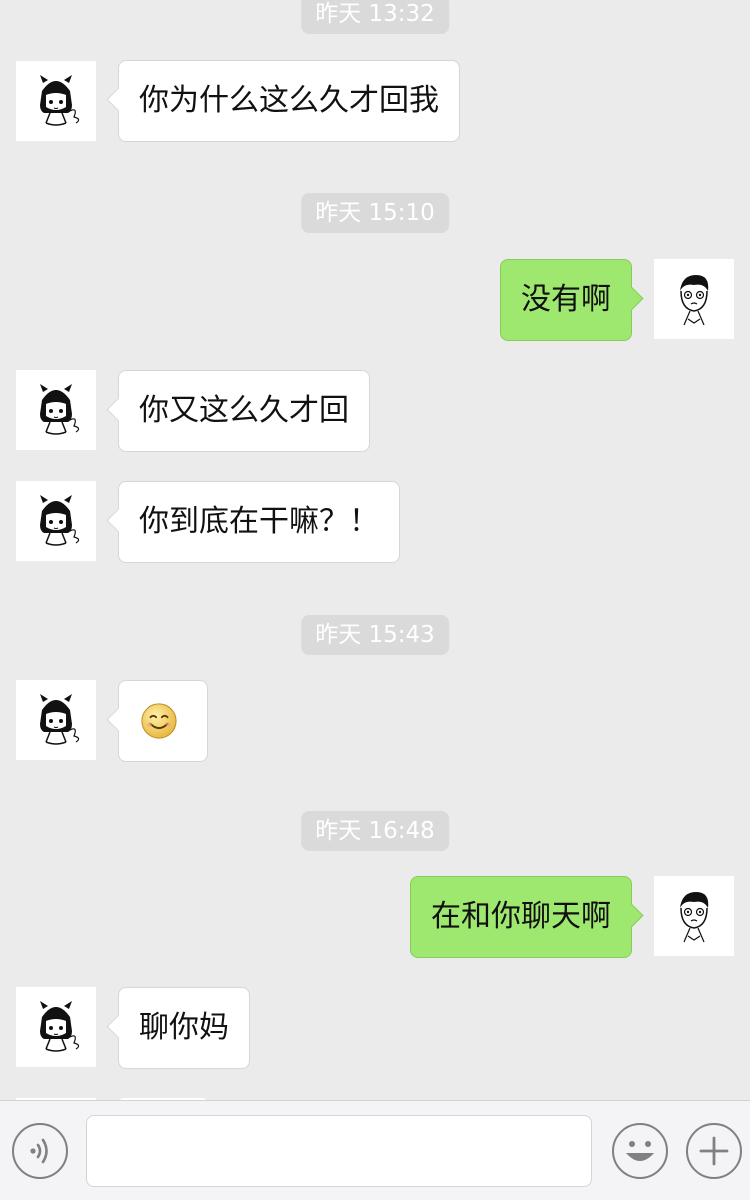 The height and width of the screenshot is (1200, 750). I want to click on outgoing-message-bubble: 没有啊, so click(566, 300).